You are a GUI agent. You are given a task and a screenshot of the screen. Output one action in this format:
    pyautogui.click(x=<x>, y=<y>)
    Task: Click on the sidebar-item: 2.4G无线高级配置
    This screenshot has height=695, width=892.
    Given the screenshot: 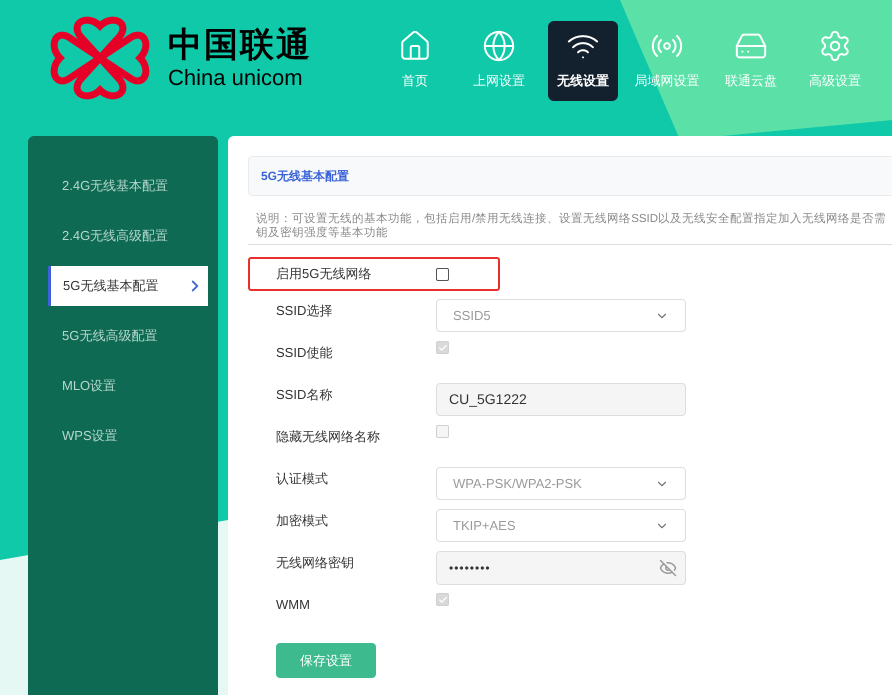 What is the action you would take?
    pyautogui.click(x=123, y=236)
    